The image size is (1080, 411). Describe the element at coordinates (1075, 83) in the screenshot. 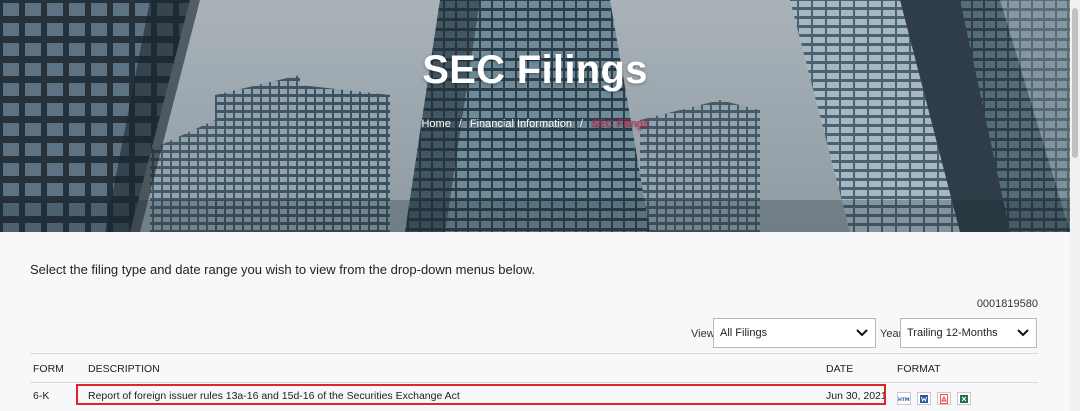

I see `scrollbar-thumb` at that location.